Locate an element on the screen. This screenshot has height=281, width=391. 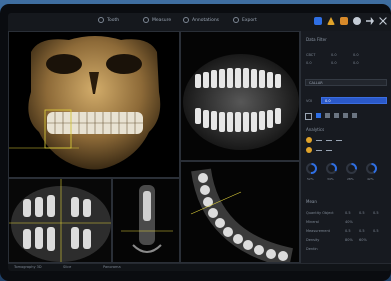
tool-row is located at coordinates (331, 116).